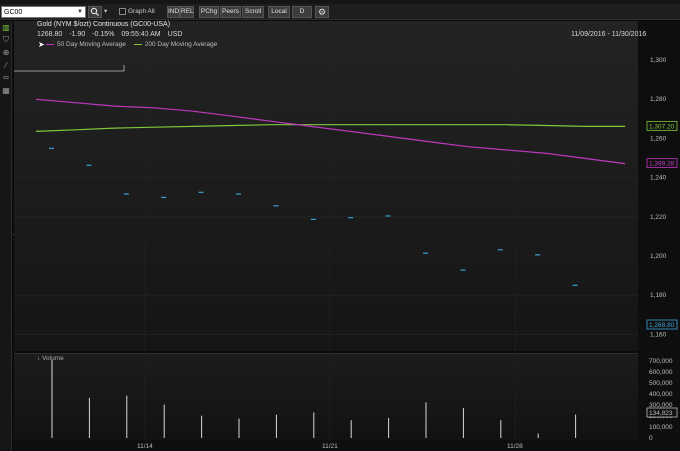 This screenshot has height=451, width=680. What do you see at coordinates (661, 427) in the screenshot?
I see `volume-y-tick-label: 100,000` at bounding box center [661, 427].